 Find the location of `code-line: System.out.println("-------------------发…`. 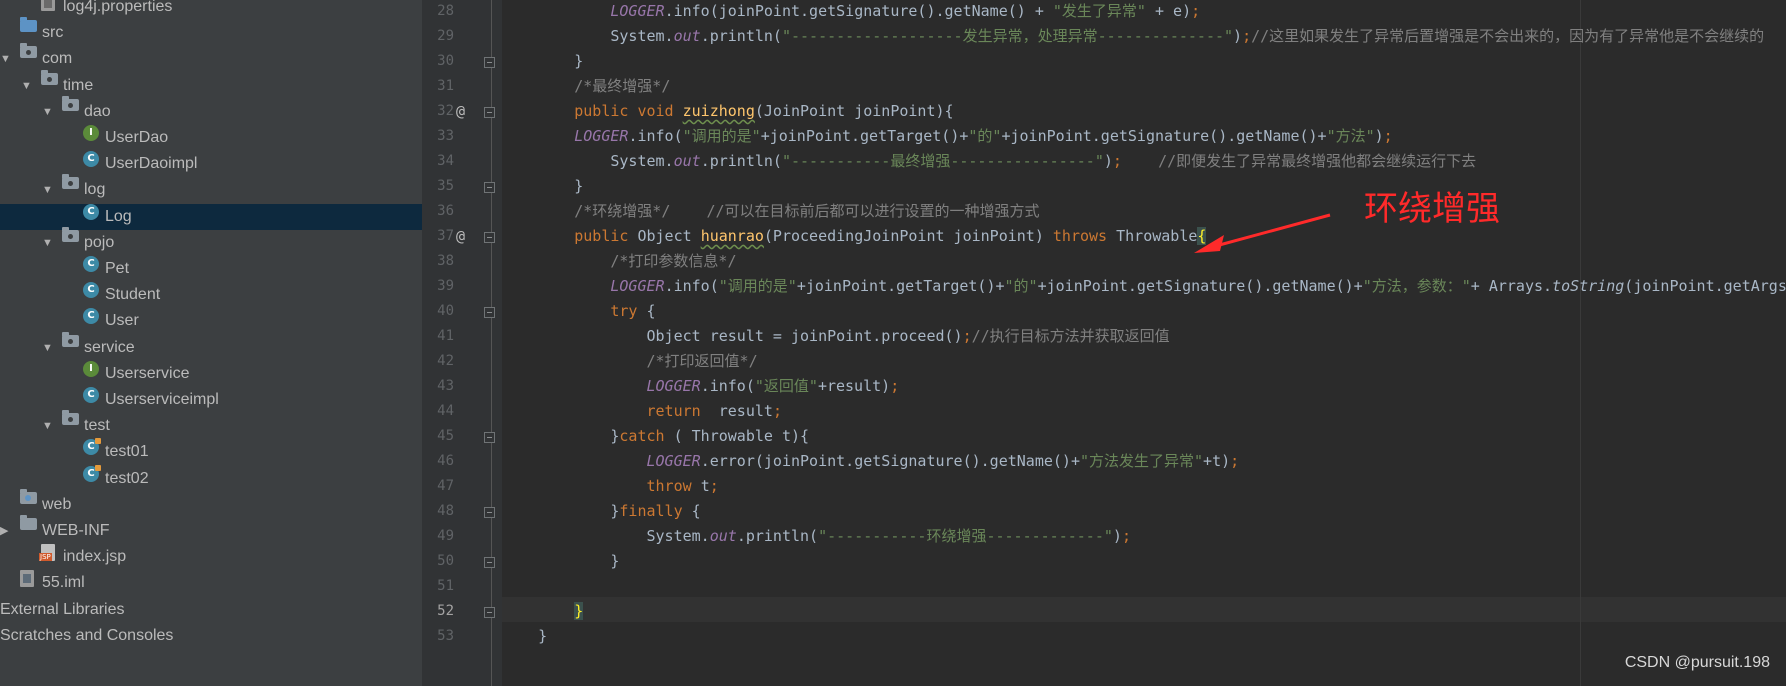

code-line: System.out.println("-------------------发… is located at coordinates (1133, 36).